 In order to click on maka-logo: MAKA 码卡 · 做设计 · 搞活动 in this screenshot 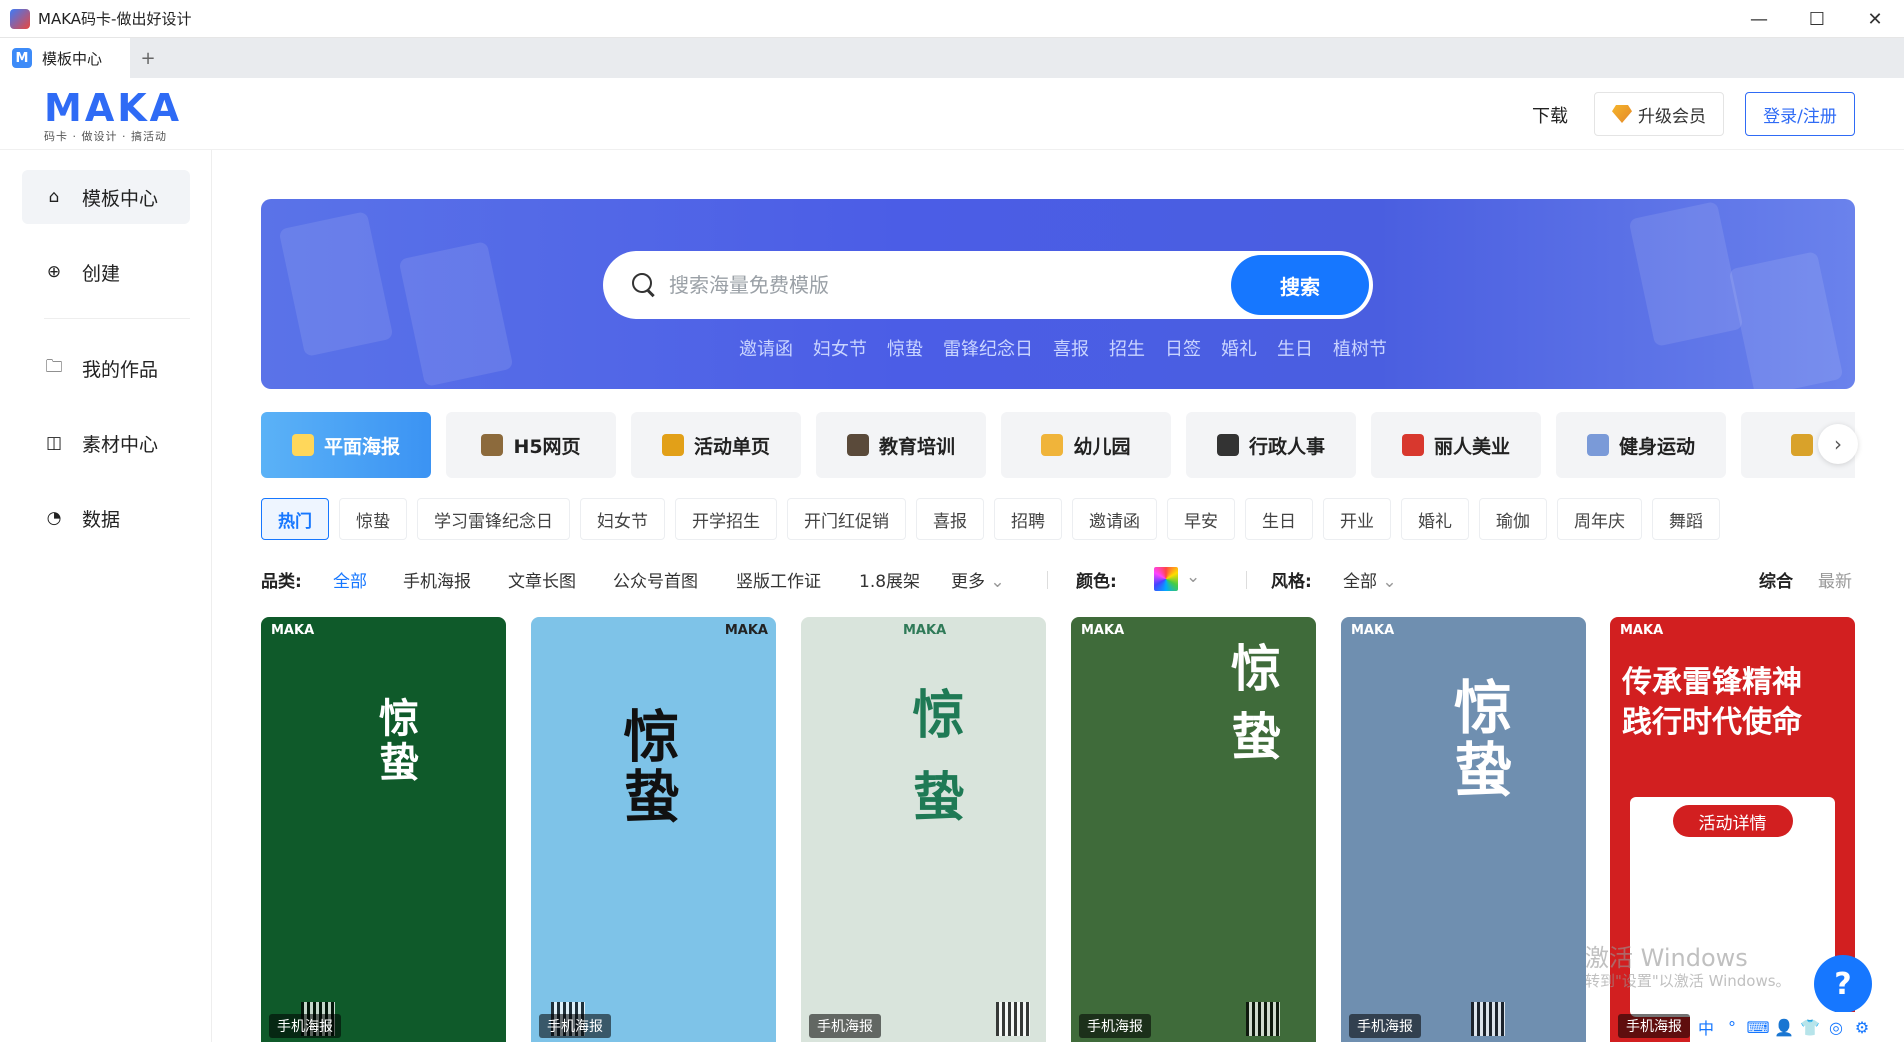, I will do `click(111, 115)`.